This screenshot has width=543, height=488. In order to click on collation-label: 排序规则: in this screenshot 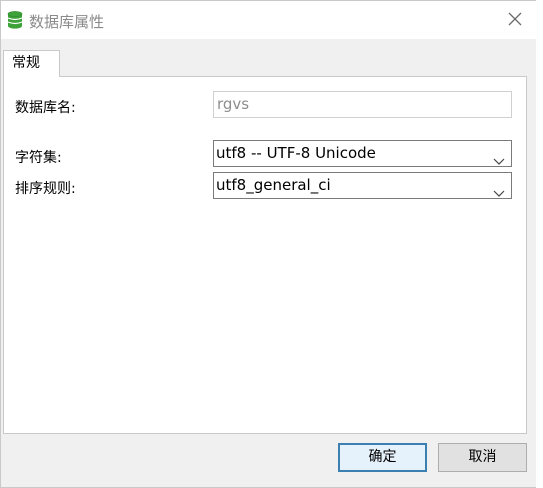, I will do `click(45, 189)`.